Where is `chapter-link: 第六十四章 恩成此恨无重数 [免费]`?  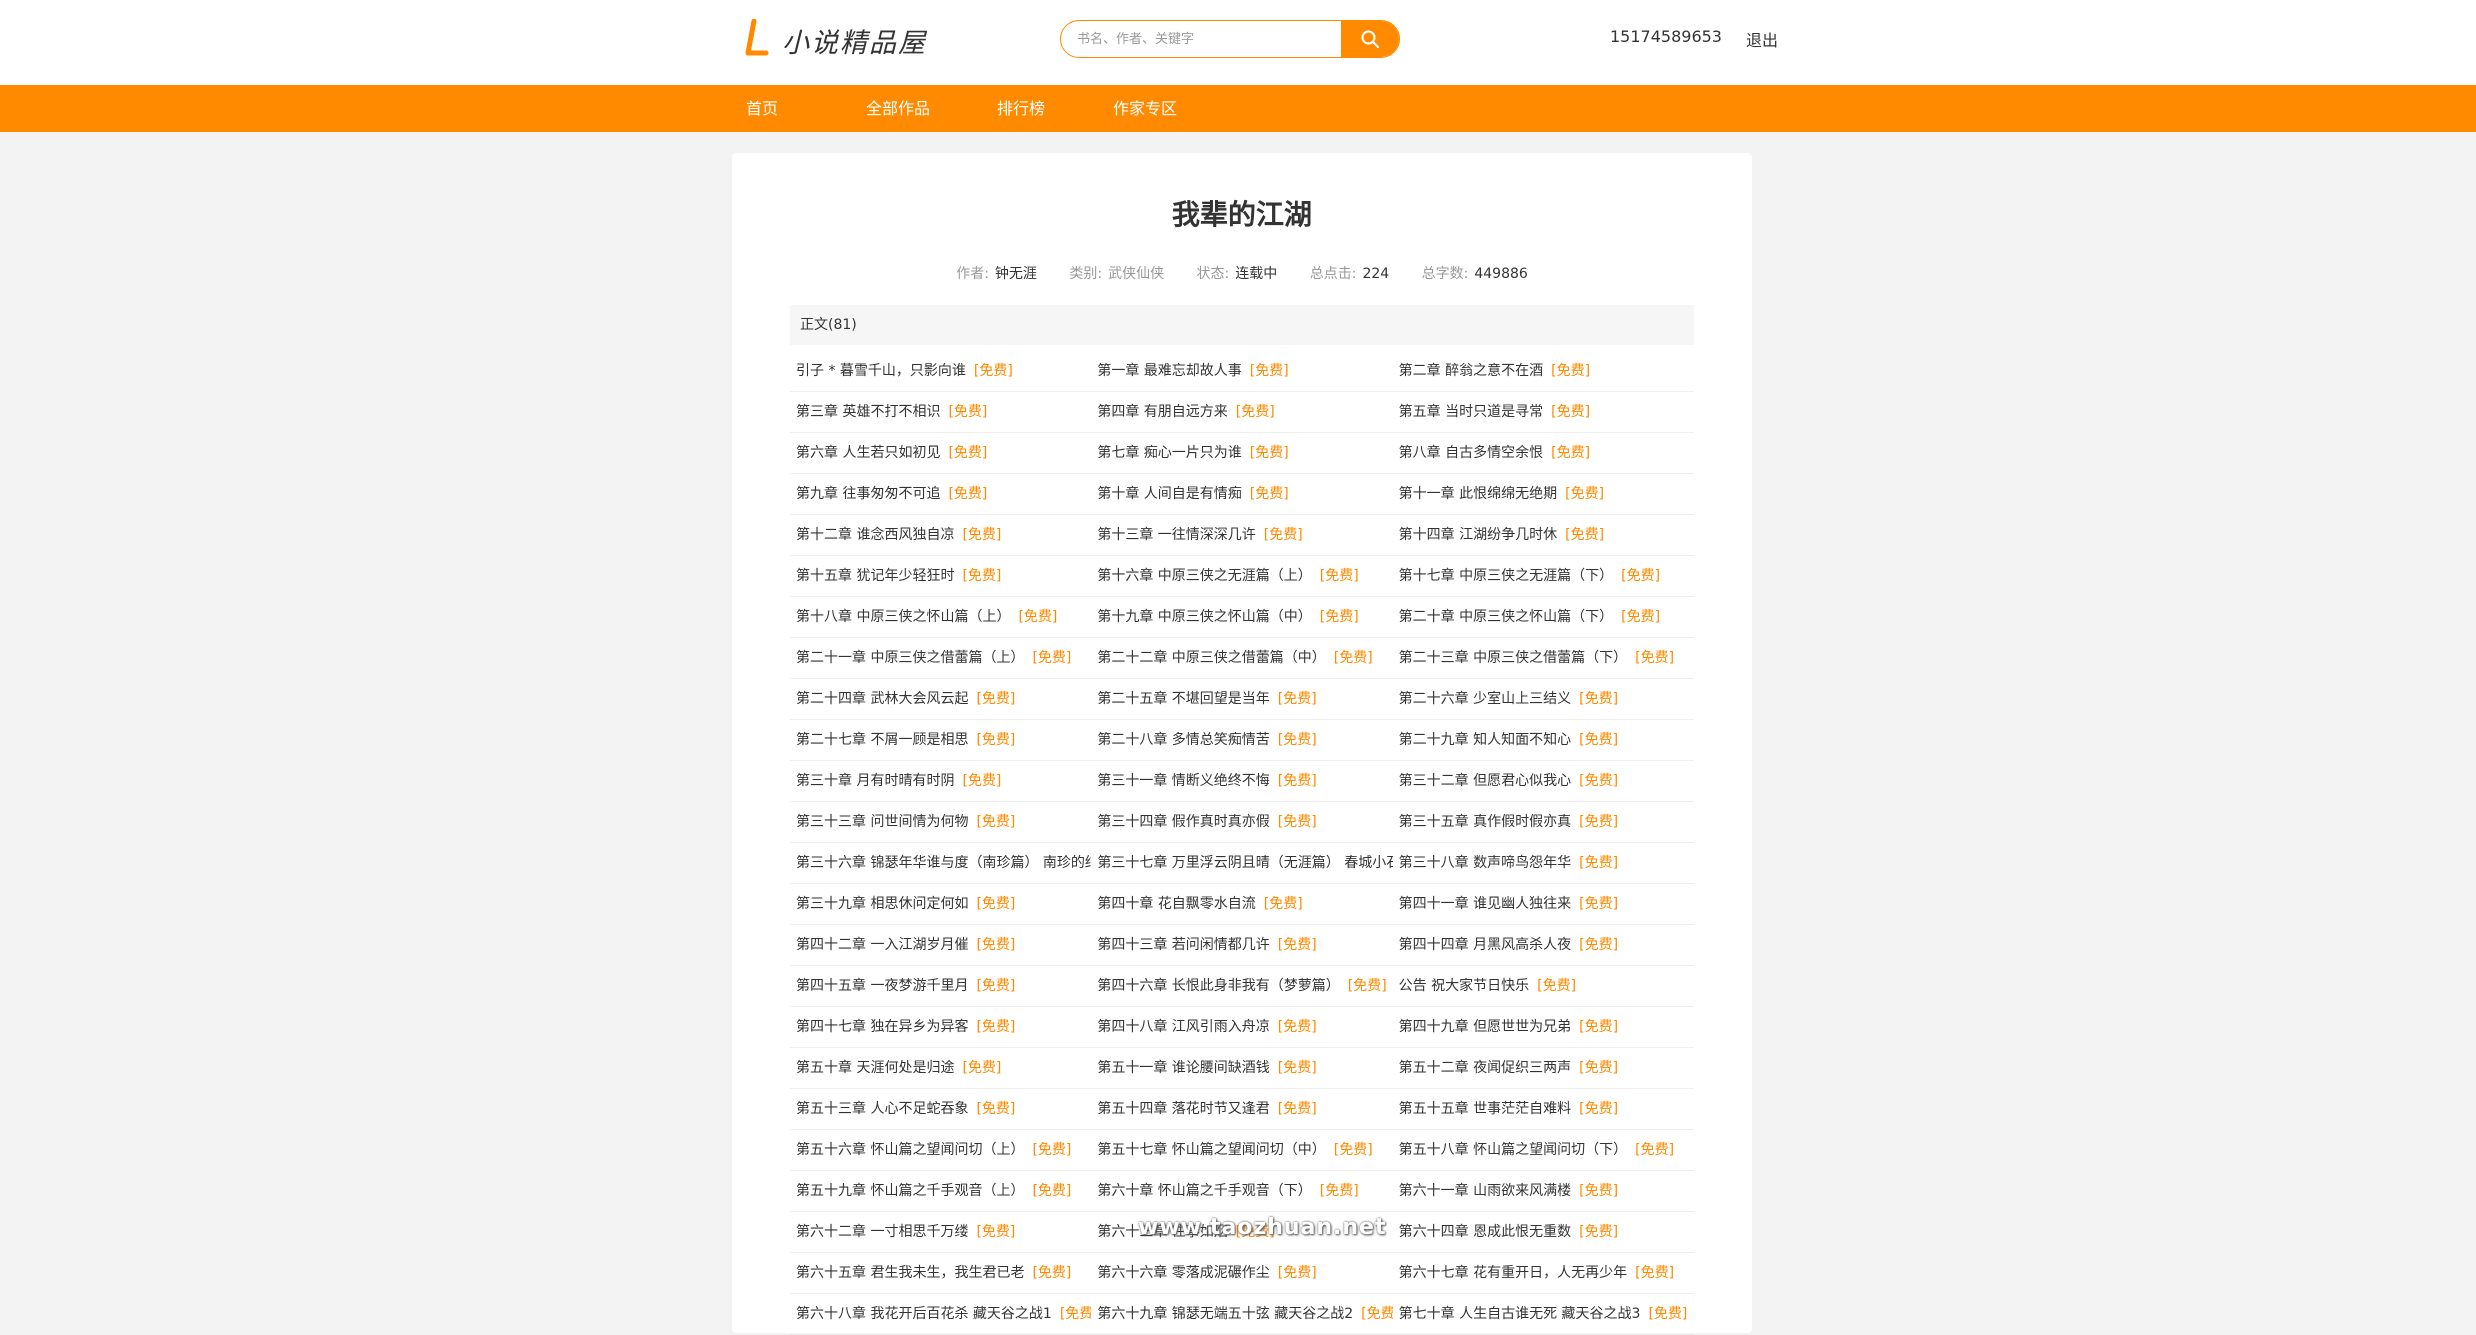 chapter-link: 第六十四章 恩成此恨无重数 [免费] is located at coordinates (1543, 1232).